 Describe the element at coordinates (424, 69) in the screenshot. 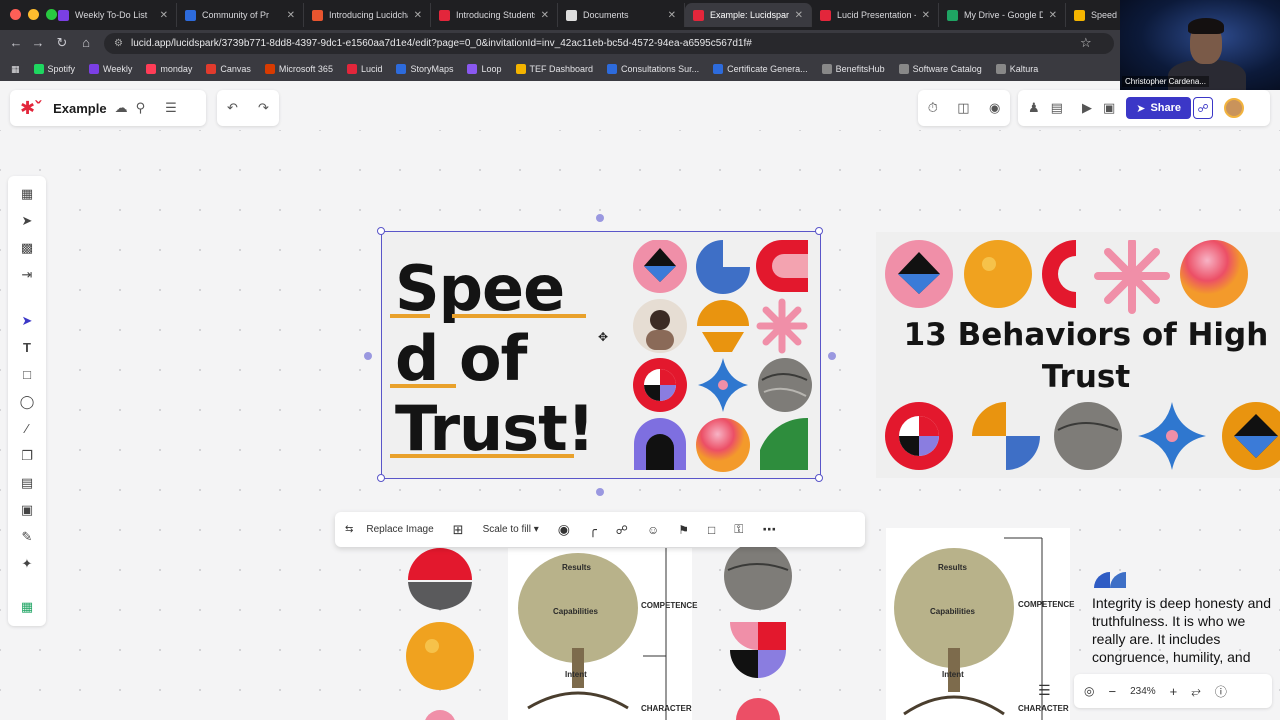

I see `bookmark-item: StoryMaps` at that location.